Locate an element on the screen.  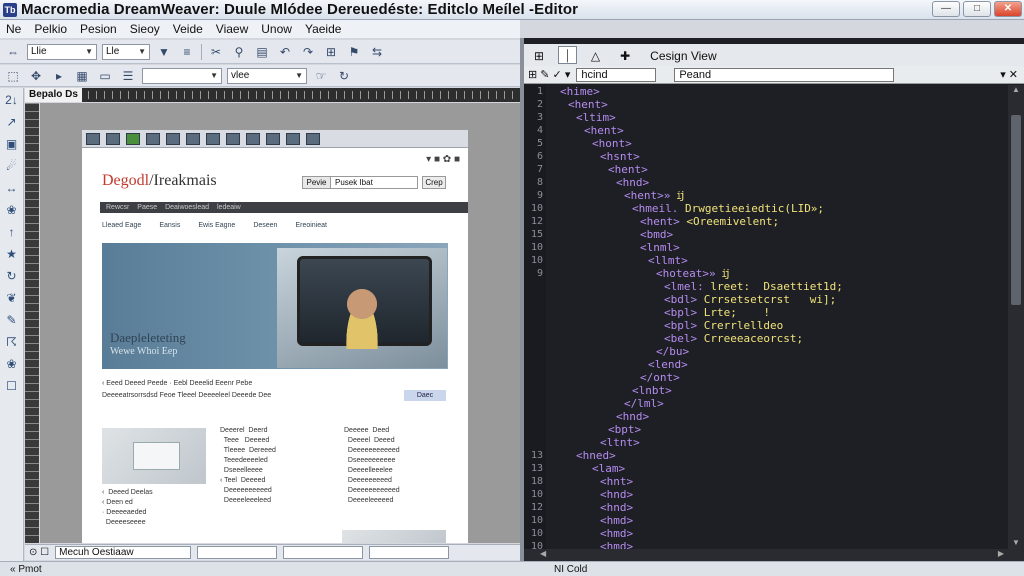
code-line: <hned> is located at coordinates (777, 455).